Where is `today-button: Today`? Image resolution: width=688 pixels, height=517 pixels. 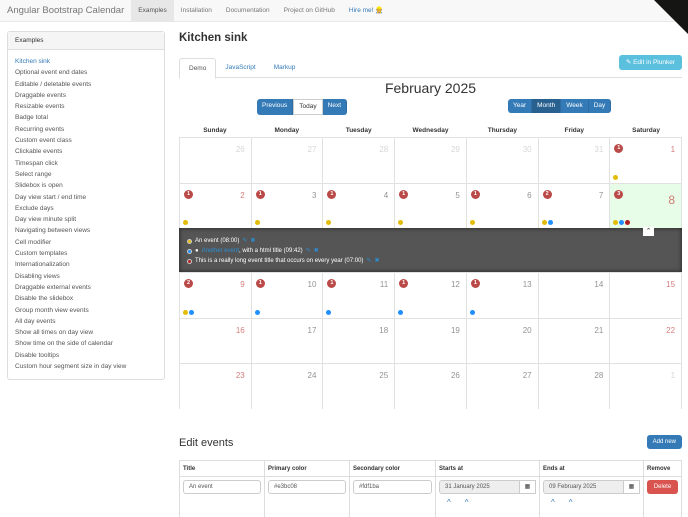 today-button: Today is located at coordinates (308, 107).